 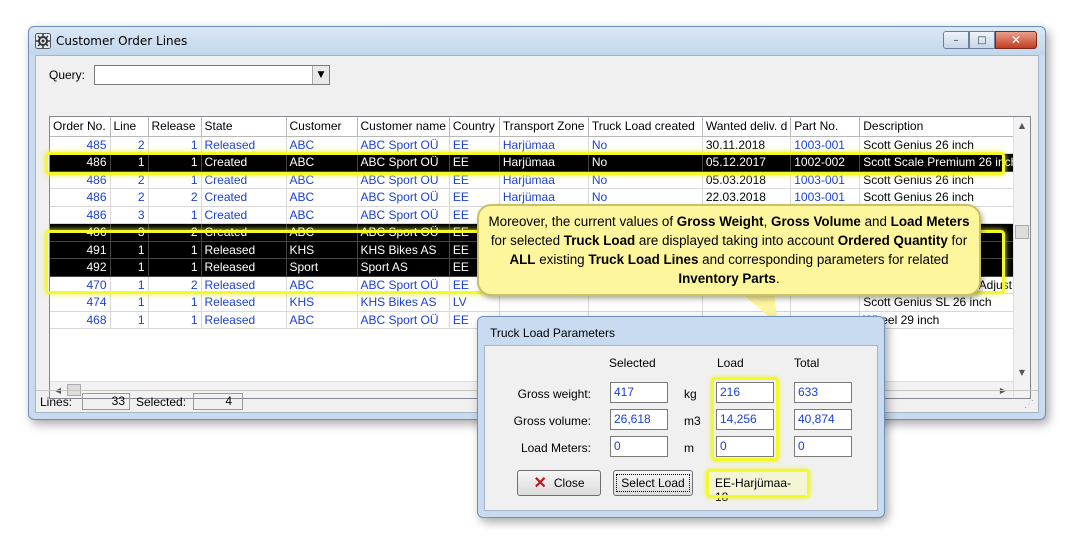 What do you see at coordinates (1022, 372) in the screenshot?
I see `scroll-down-icon: ▼` at bounding box center [1022, 372].